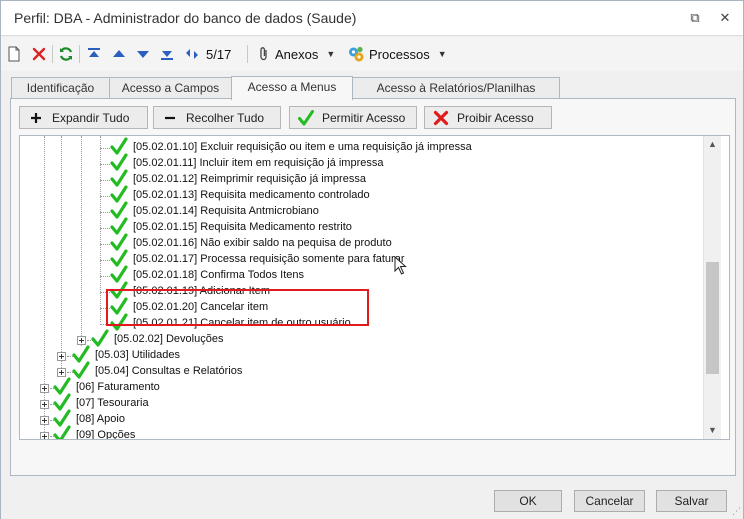 Image resolution: width=744 pixels, height=519 pixels. I want to click on tree-vertical-scrollbar: ▲ ▼, so click(712, 287).